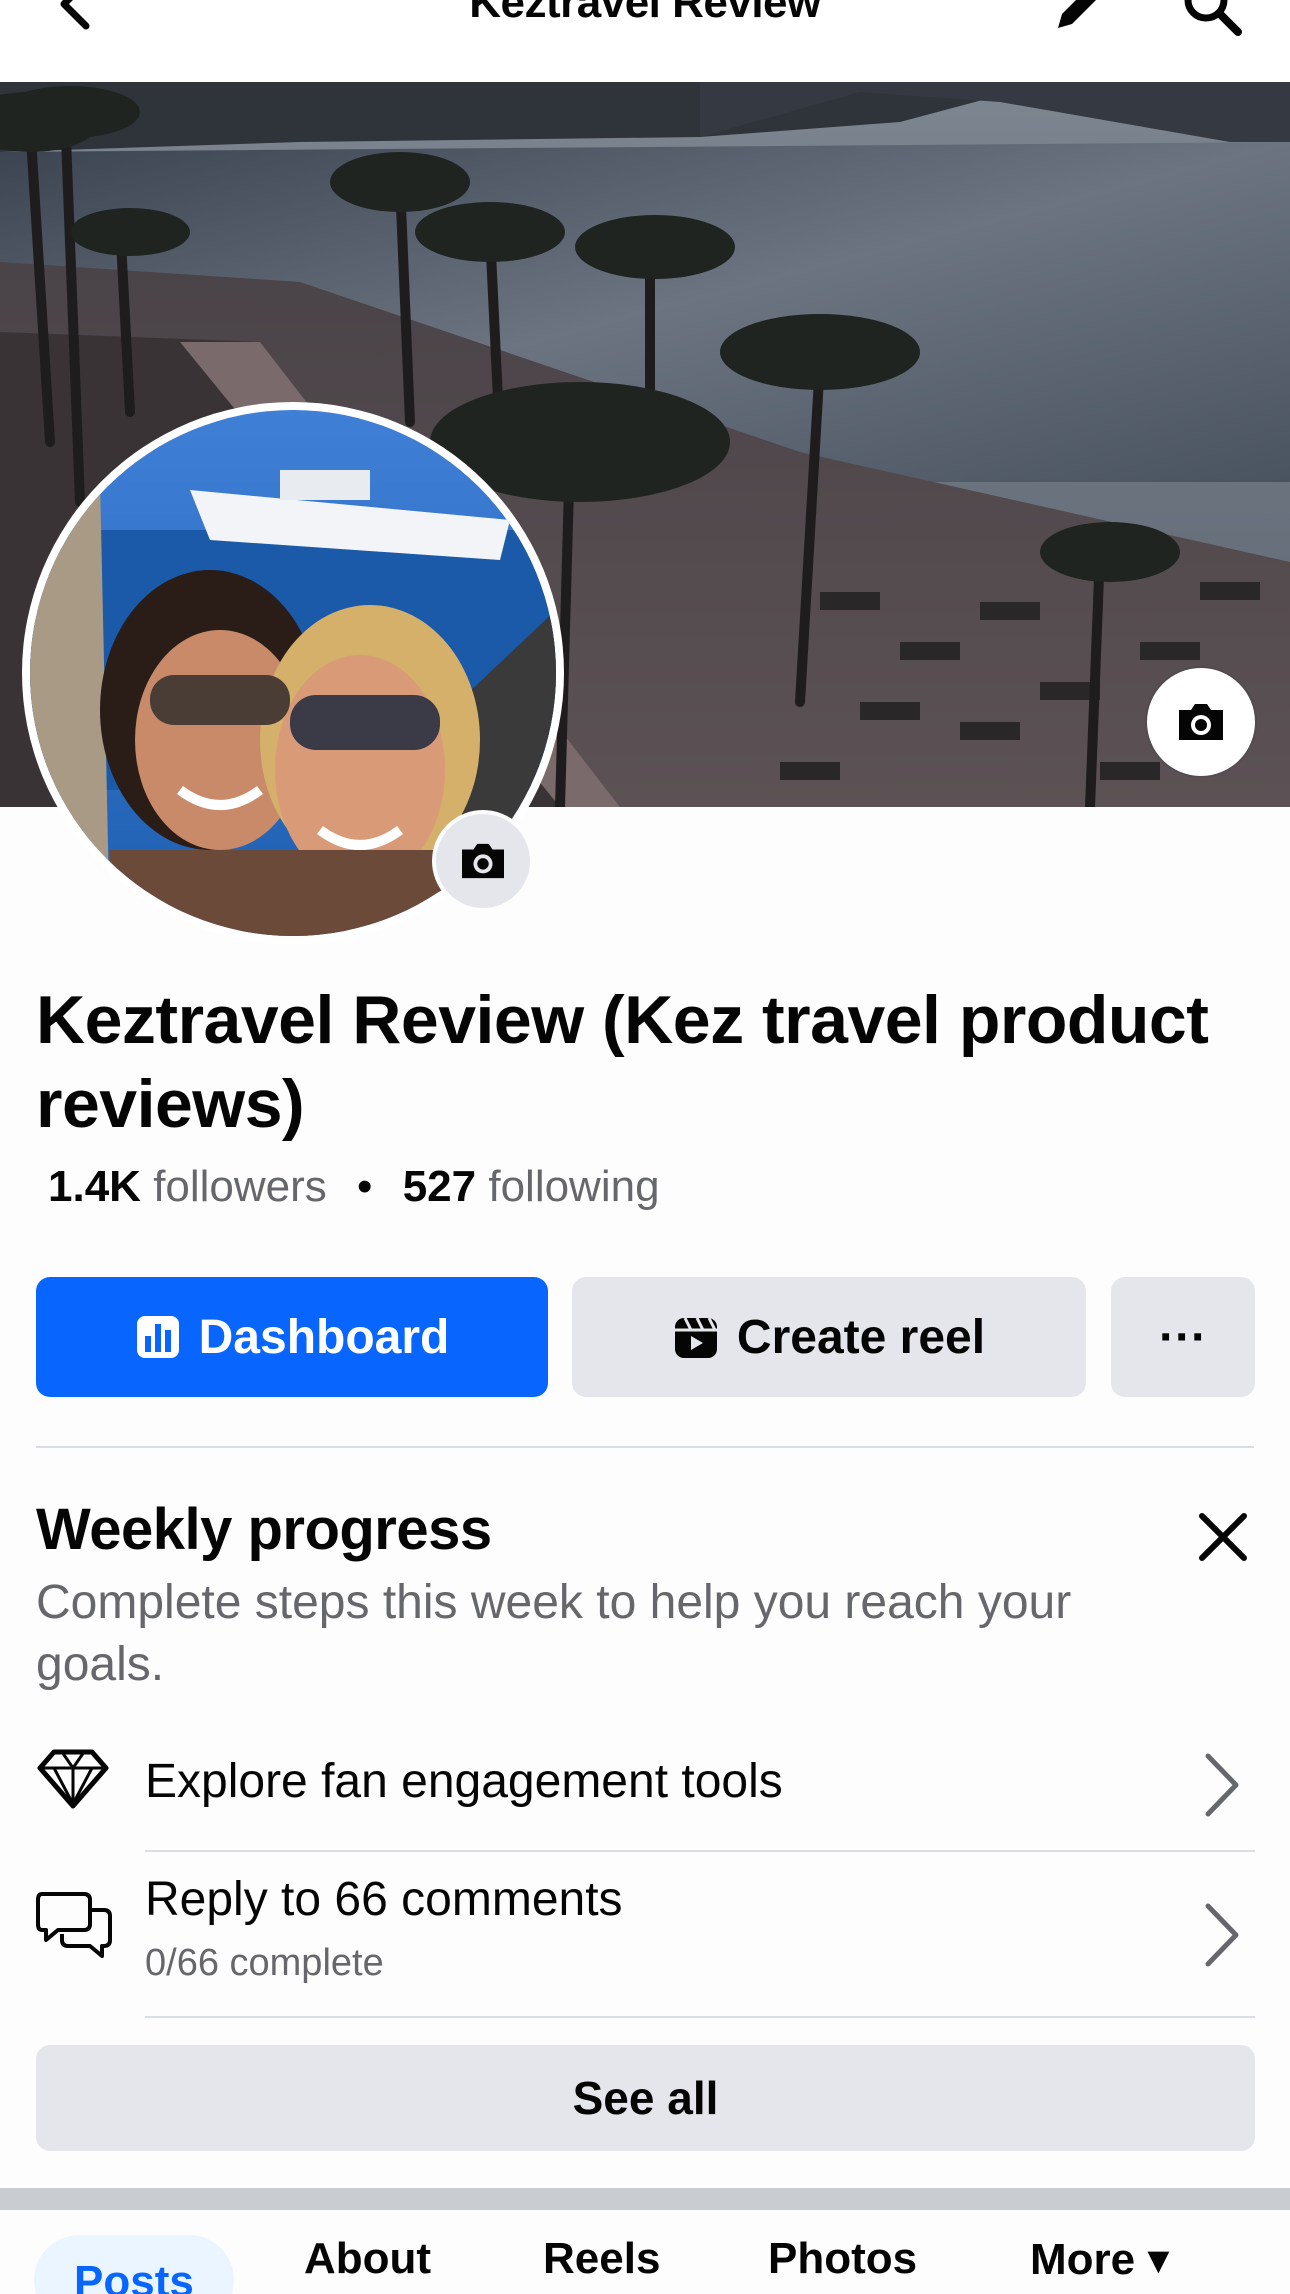 The image size is (1290, 2294). Describe the element at coordinates (842, 2259) in the screenshot. I see `tab-photos: Photos` at that location.